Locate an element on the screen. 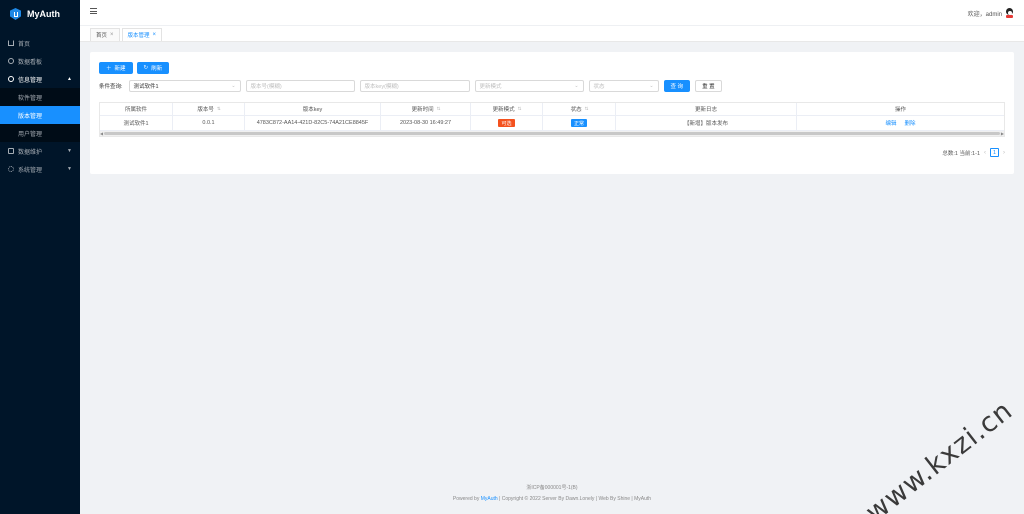 The width and height of the screenshot is (1024, 514). prev-page-icon: ‹ is located at coordinates (985, 153).